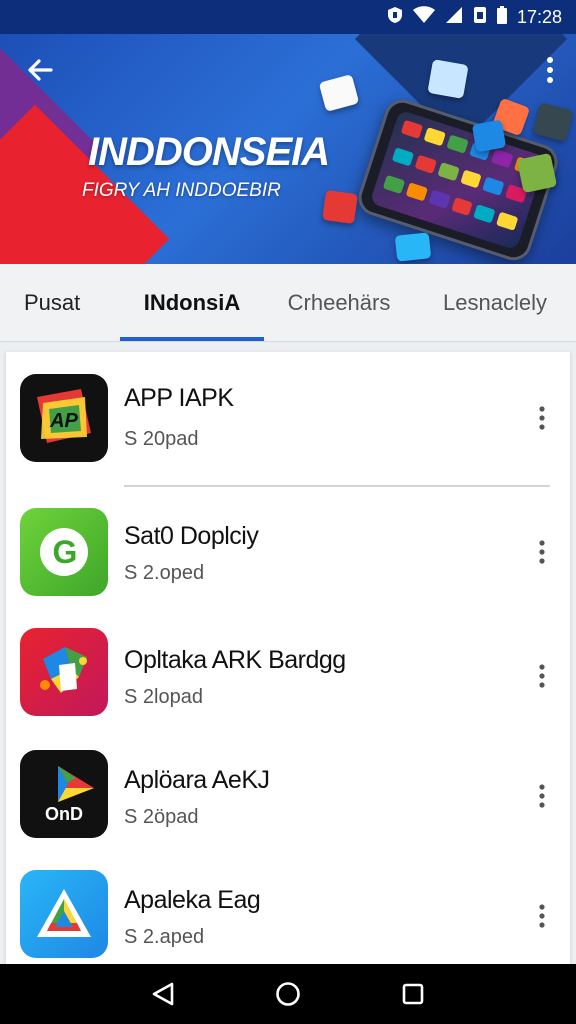 The height and width of the screenshot is (1024, 576). I want to click on nav-recents-button, so click(413, 994).